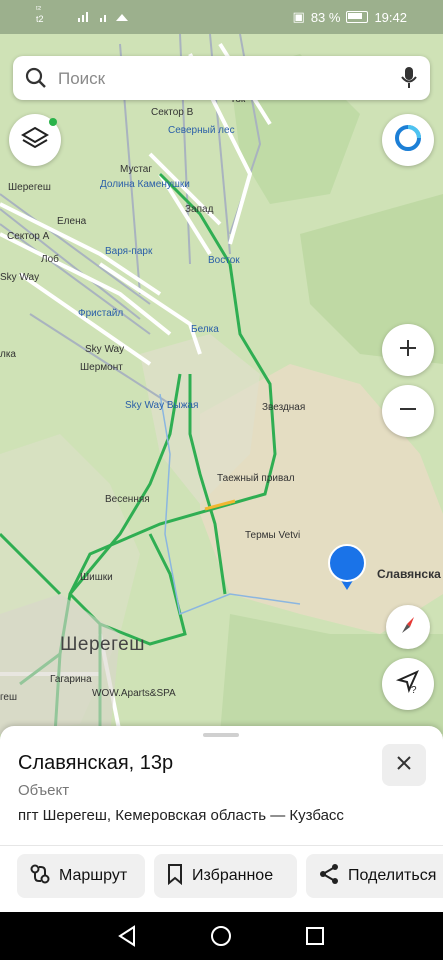 This screenshot has height=960, width=443. I want to click on map-label: Елена, so click(72, 221).